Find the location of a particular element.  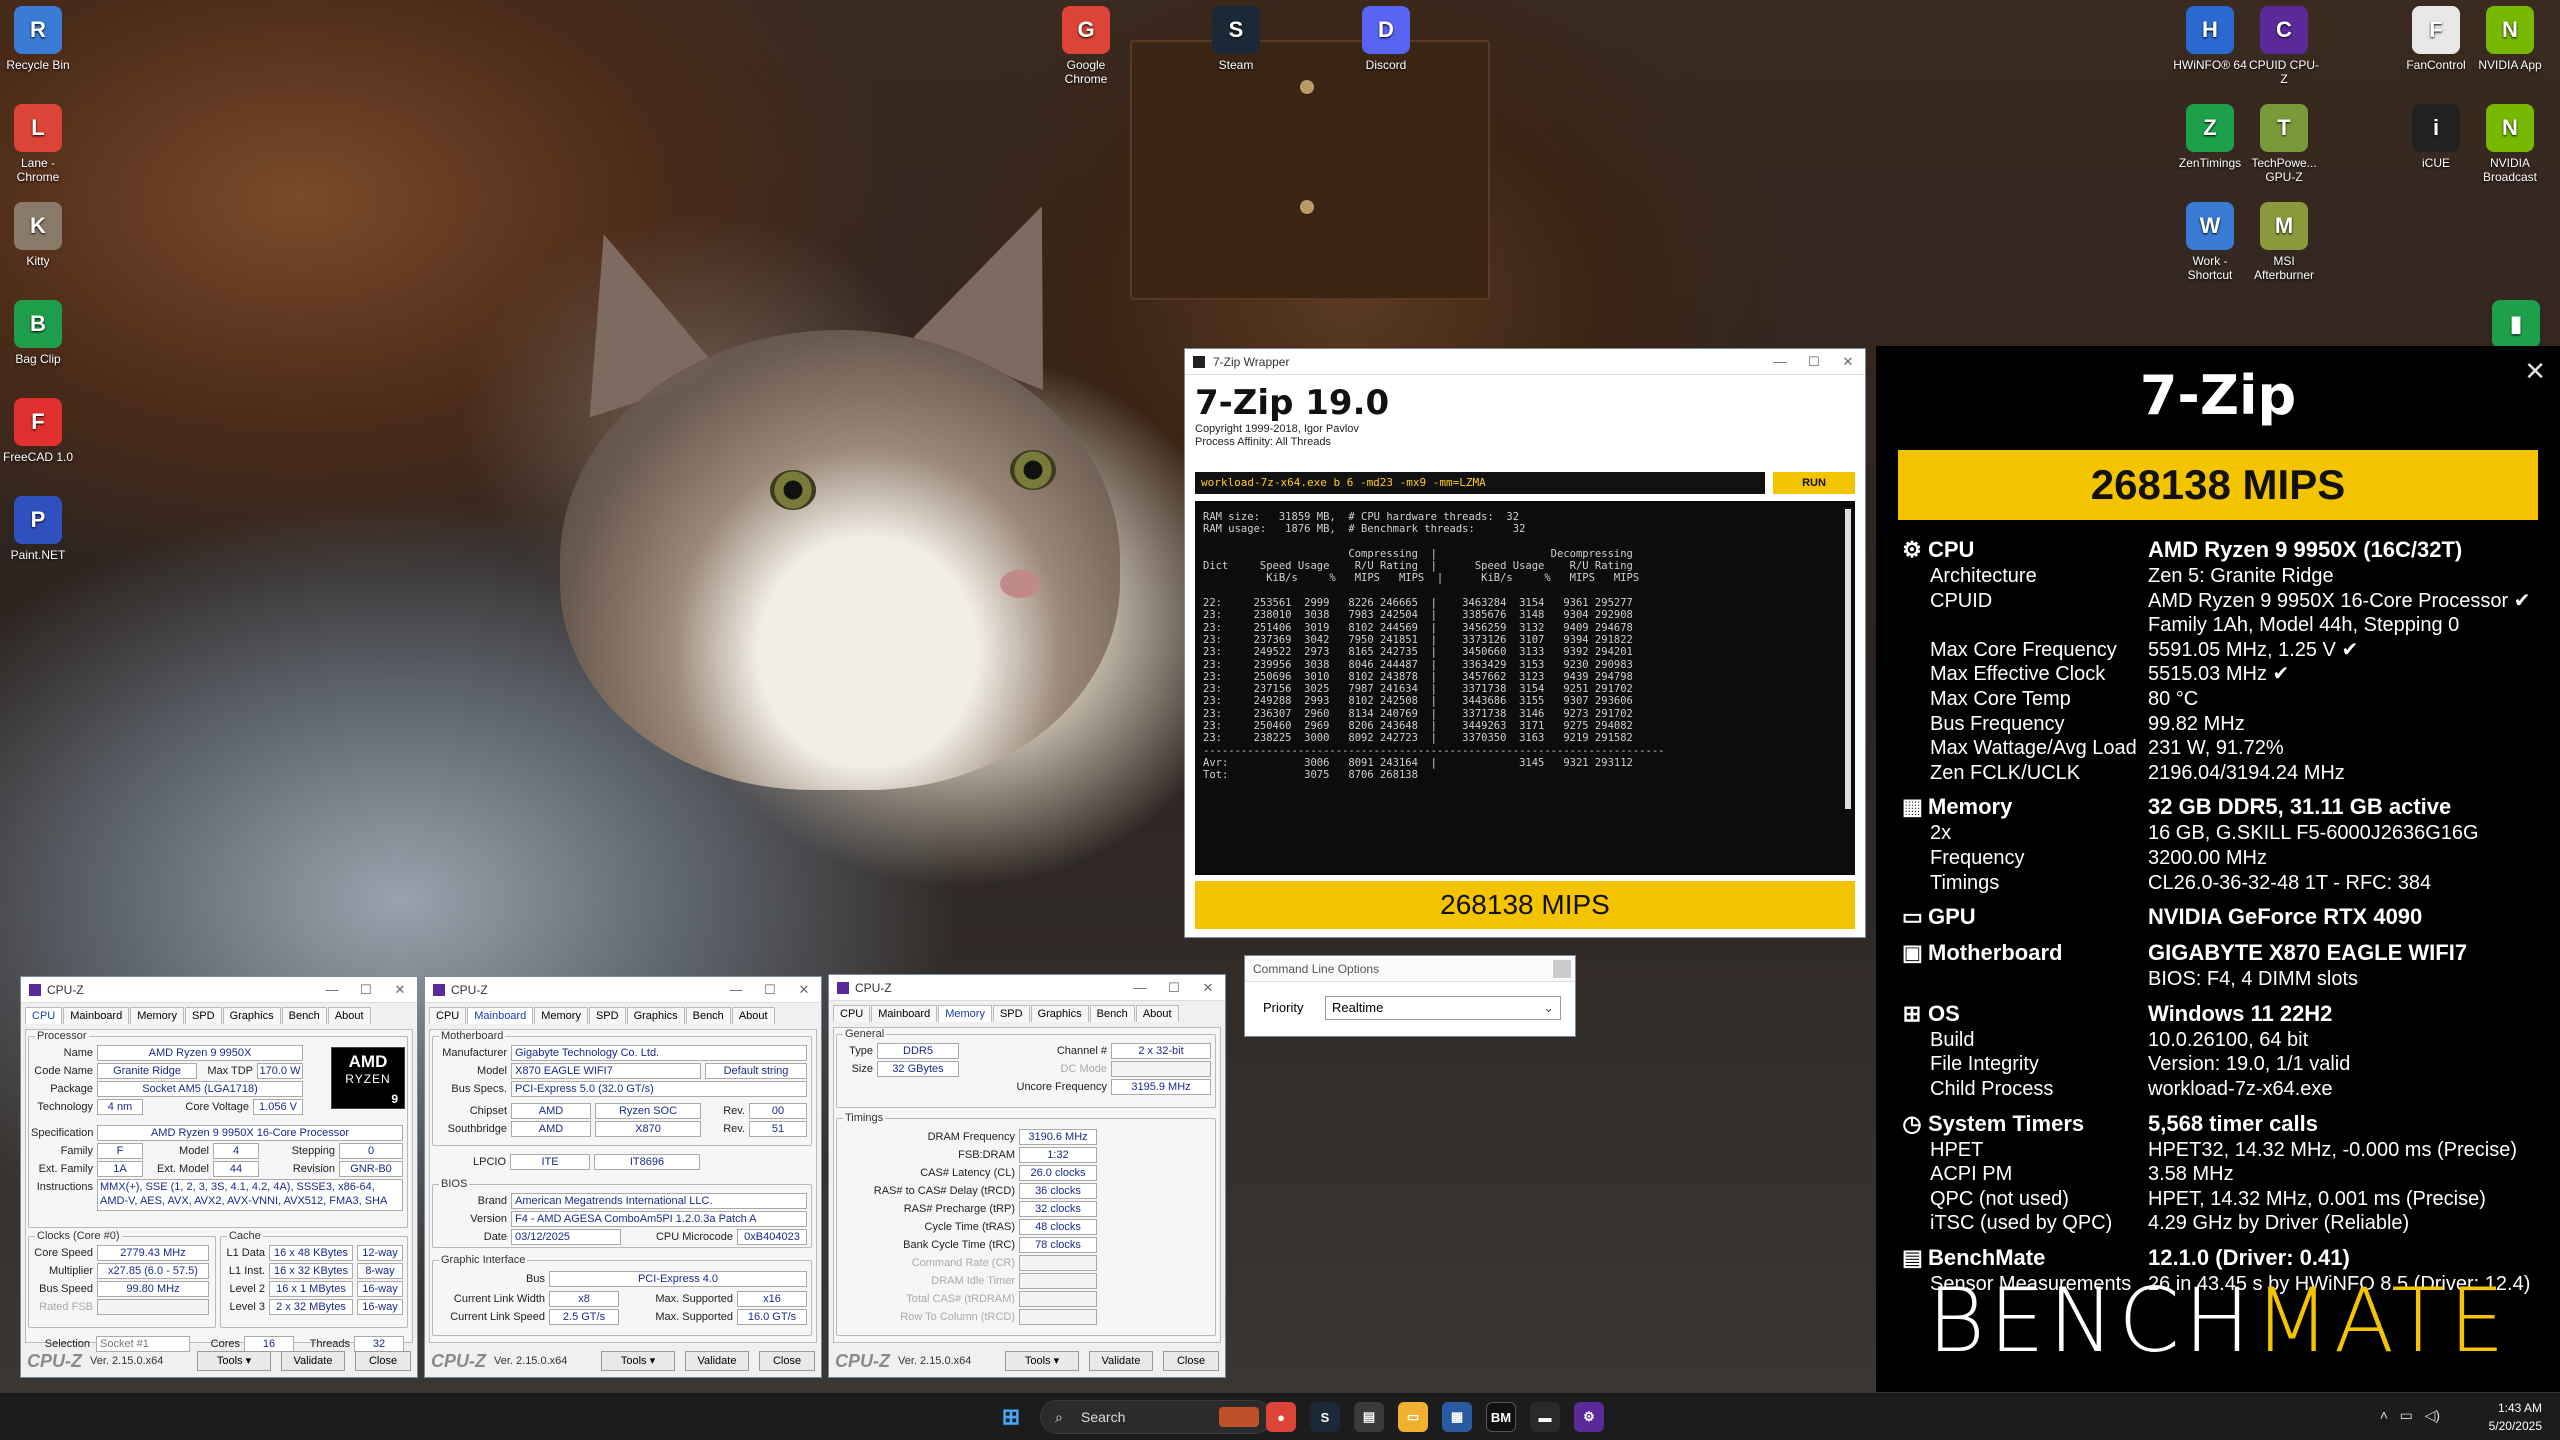

tray-icons: ˄ ▭ ◁) is located at coordinates (2410, 1415).